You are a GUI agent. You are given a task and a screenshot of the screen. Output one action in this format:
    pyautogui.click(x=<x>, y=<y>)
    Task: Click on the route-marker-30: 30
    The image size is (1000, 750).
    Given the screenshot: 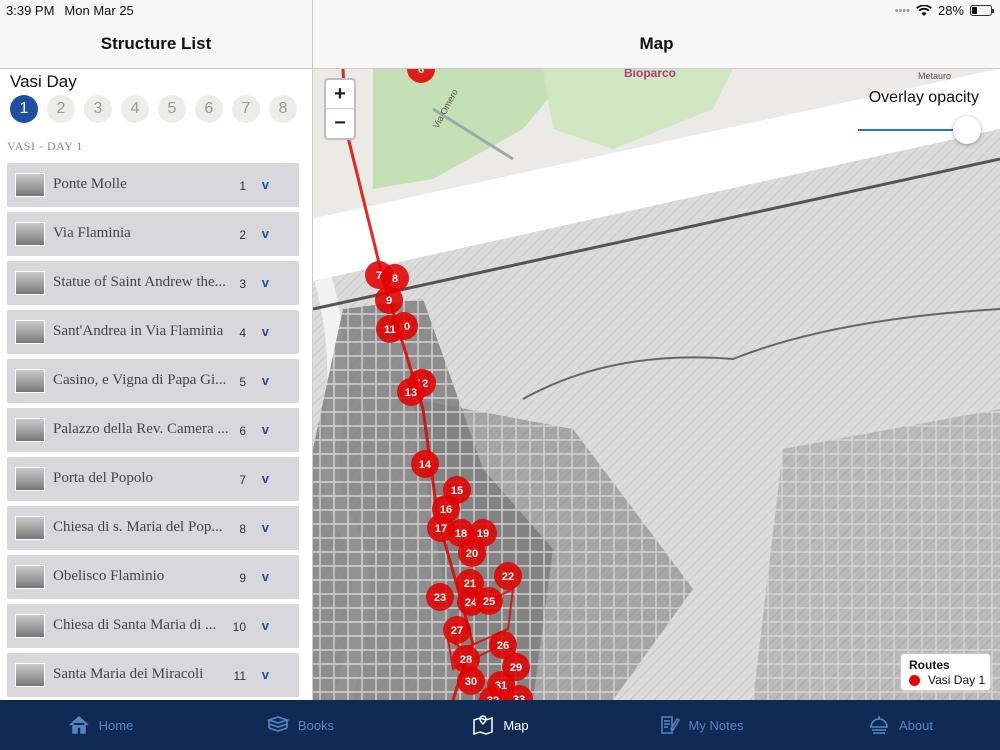 What is the action you would take?
    pyautogui.click(x=471, y=681)
    